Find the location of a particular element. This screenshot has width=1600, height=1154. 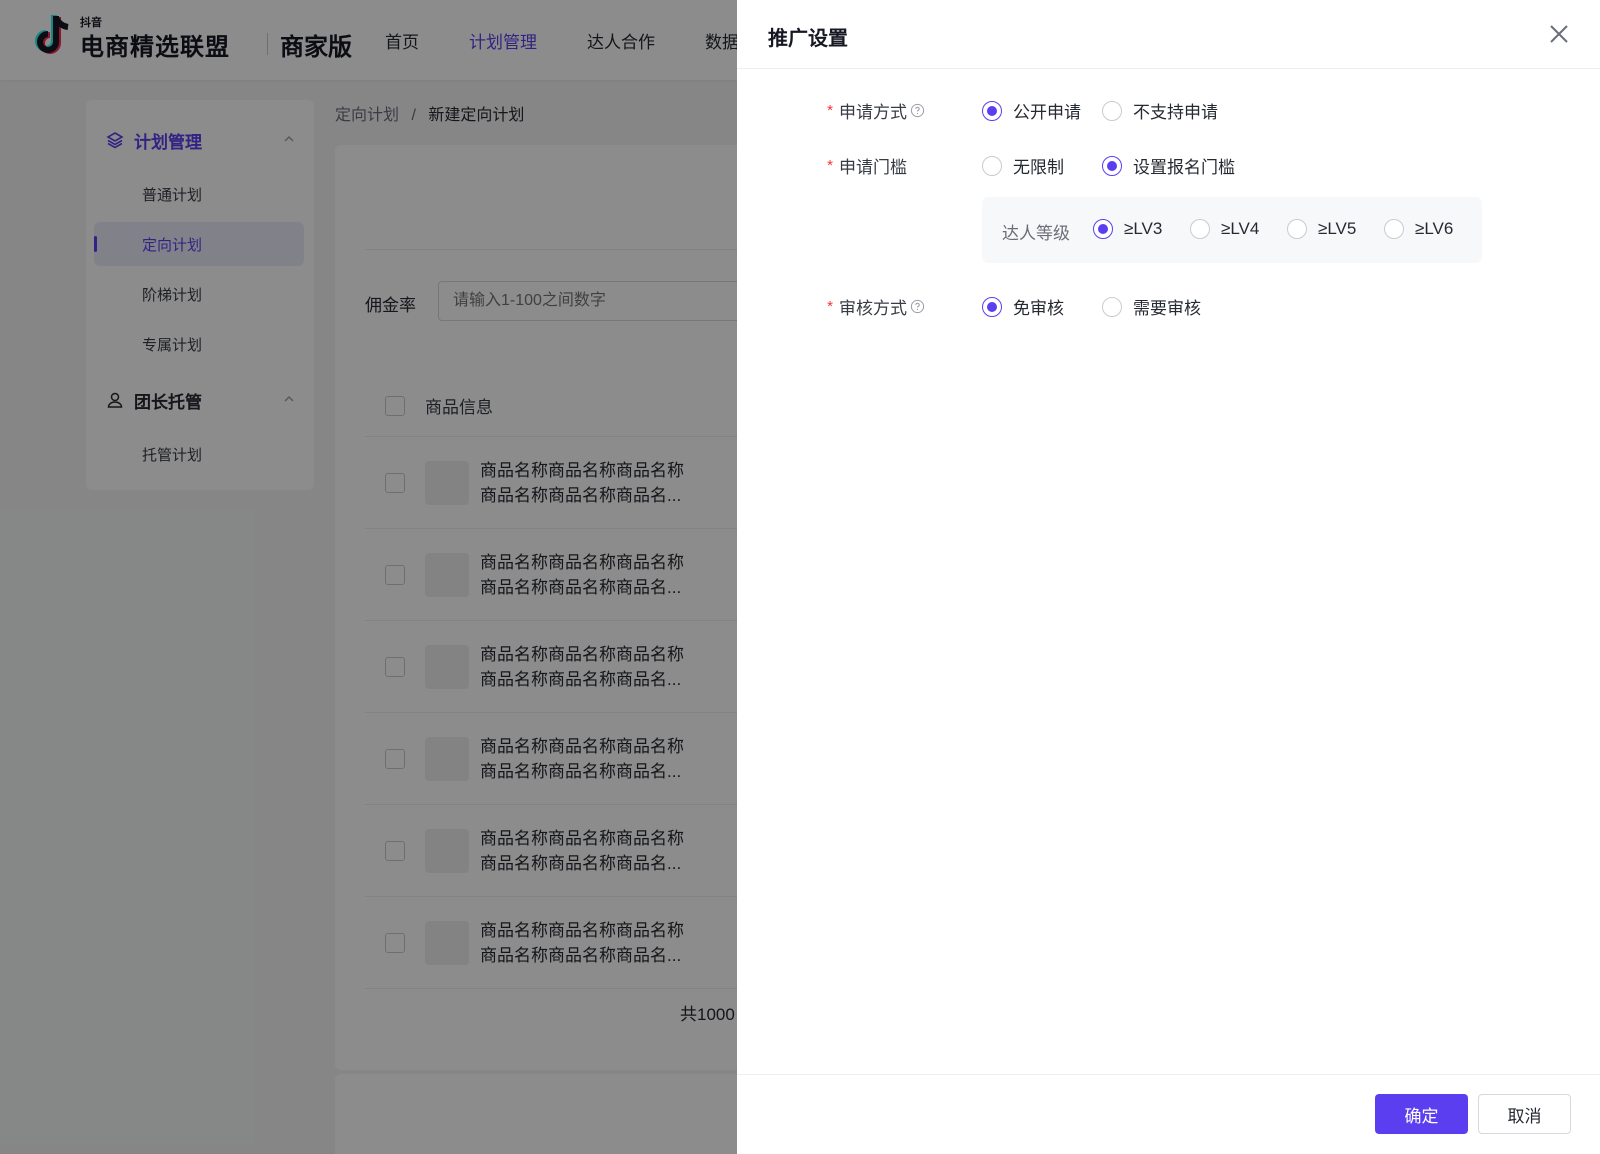

talent-level-label: 达人等级 is located at coordinates (1036, 233).